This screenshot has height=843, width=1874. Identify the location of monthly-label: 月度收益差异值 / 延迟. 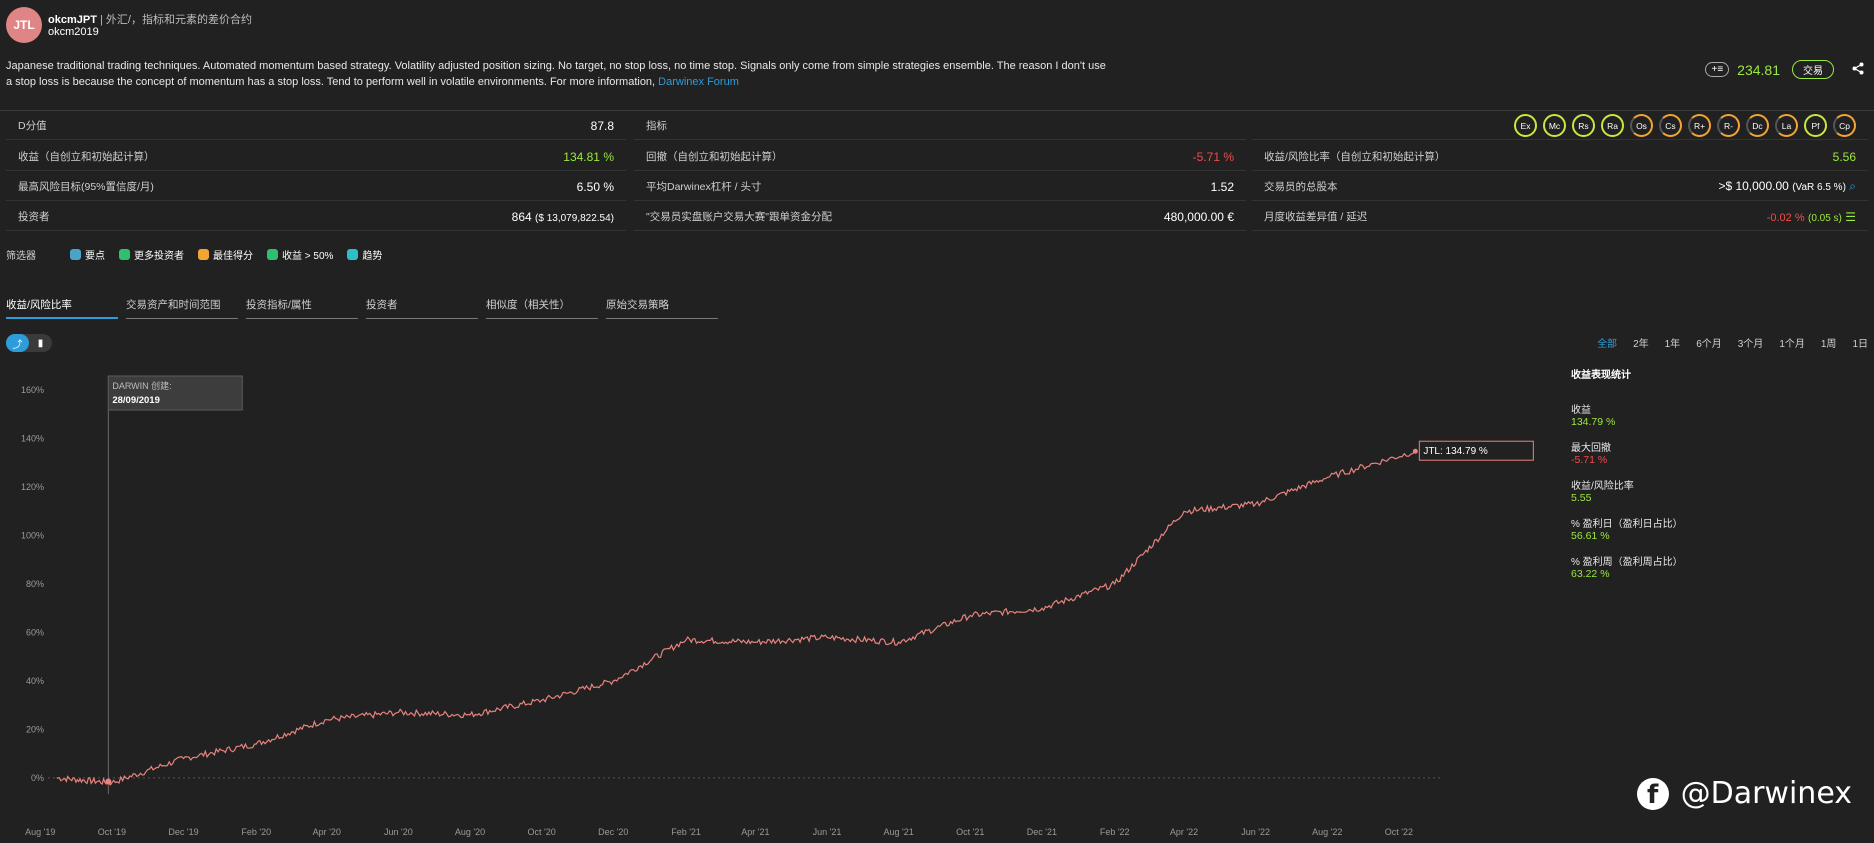
(1316, 217).